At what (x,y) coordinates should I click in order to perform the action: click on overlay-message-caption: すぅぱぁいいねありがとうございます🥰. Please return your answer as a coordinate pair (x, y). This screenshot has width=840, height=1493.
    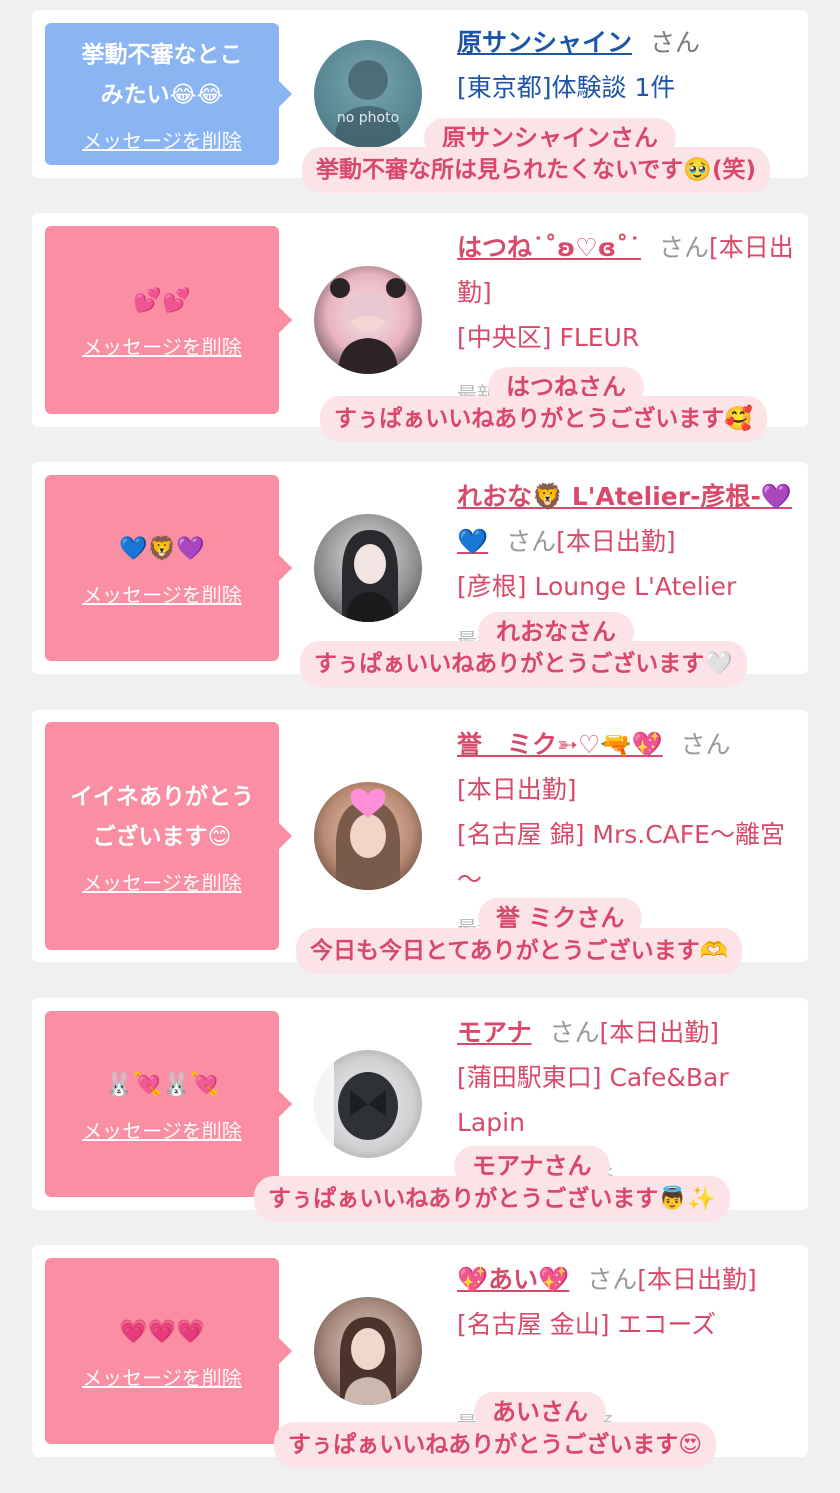
    Looking at the image, I should click on (543, 419).